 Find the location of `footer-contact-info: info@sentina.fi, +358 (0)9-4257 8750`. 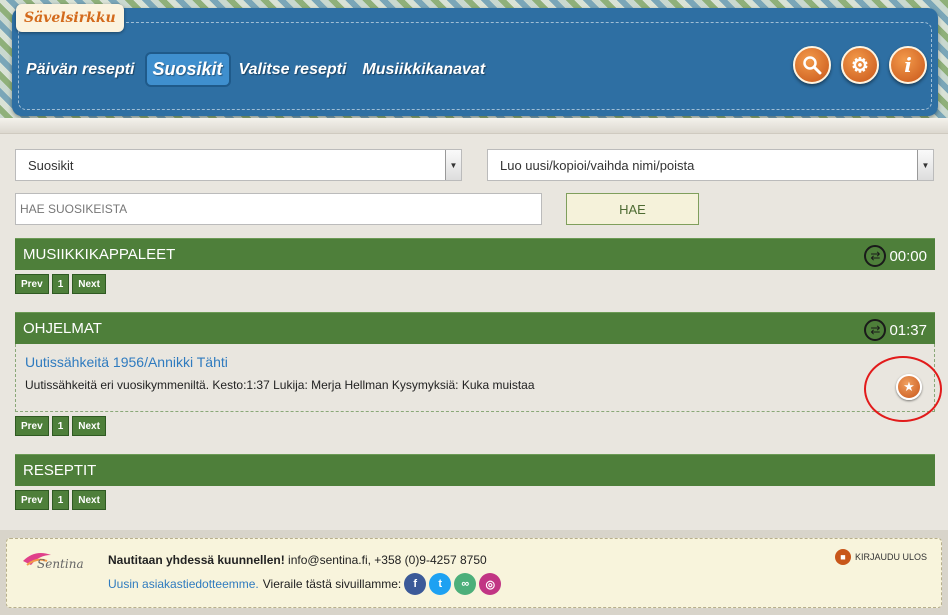

footer-contact-info: info@sentina.fi, +358 (0)9-4257 8750 is located at coordinates (385, 560).